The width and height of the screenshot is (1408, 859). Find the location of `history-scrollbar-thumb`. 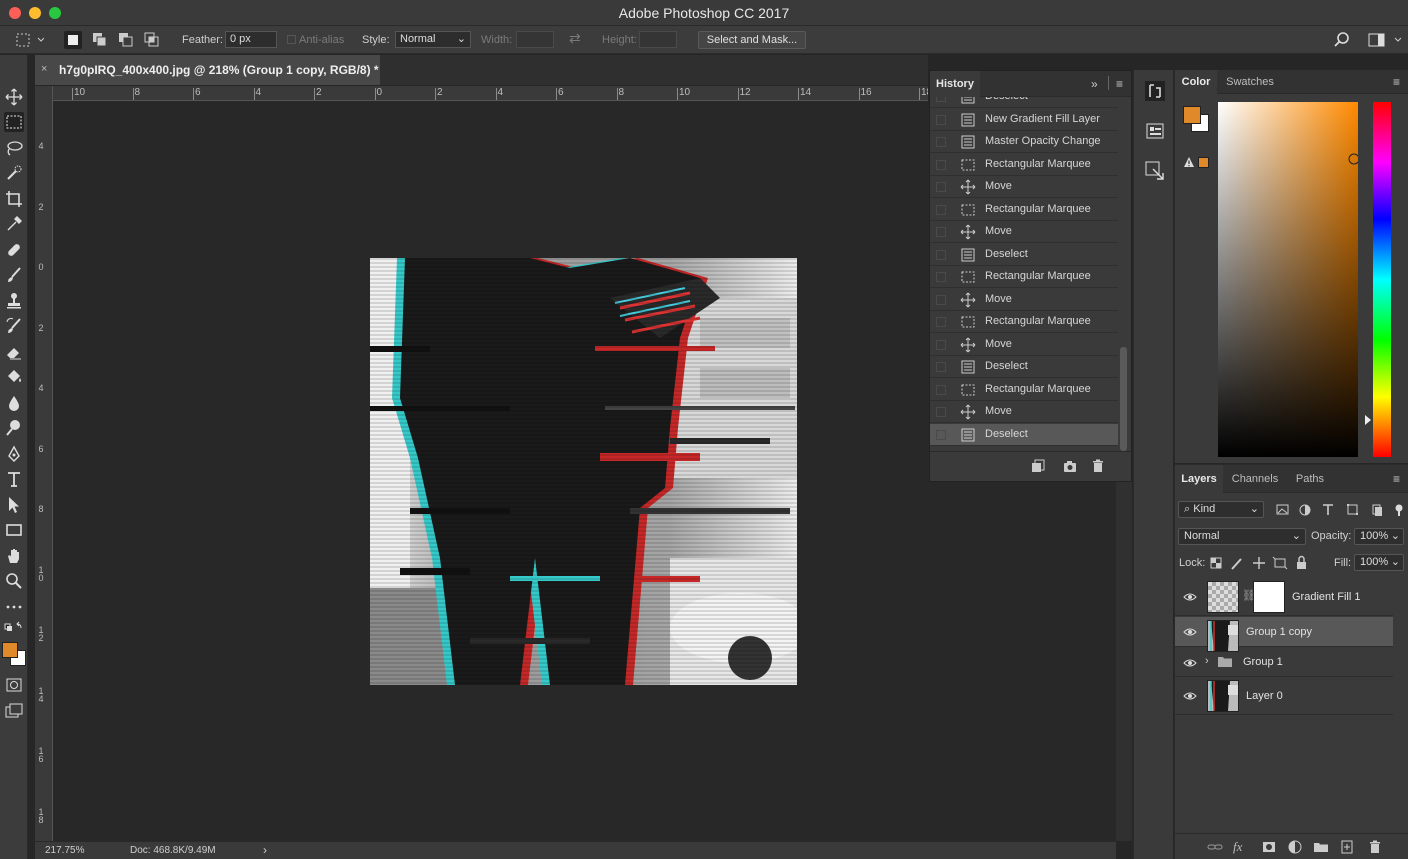

history-scrollbar-thumb is located at coordinates (1123, 399).